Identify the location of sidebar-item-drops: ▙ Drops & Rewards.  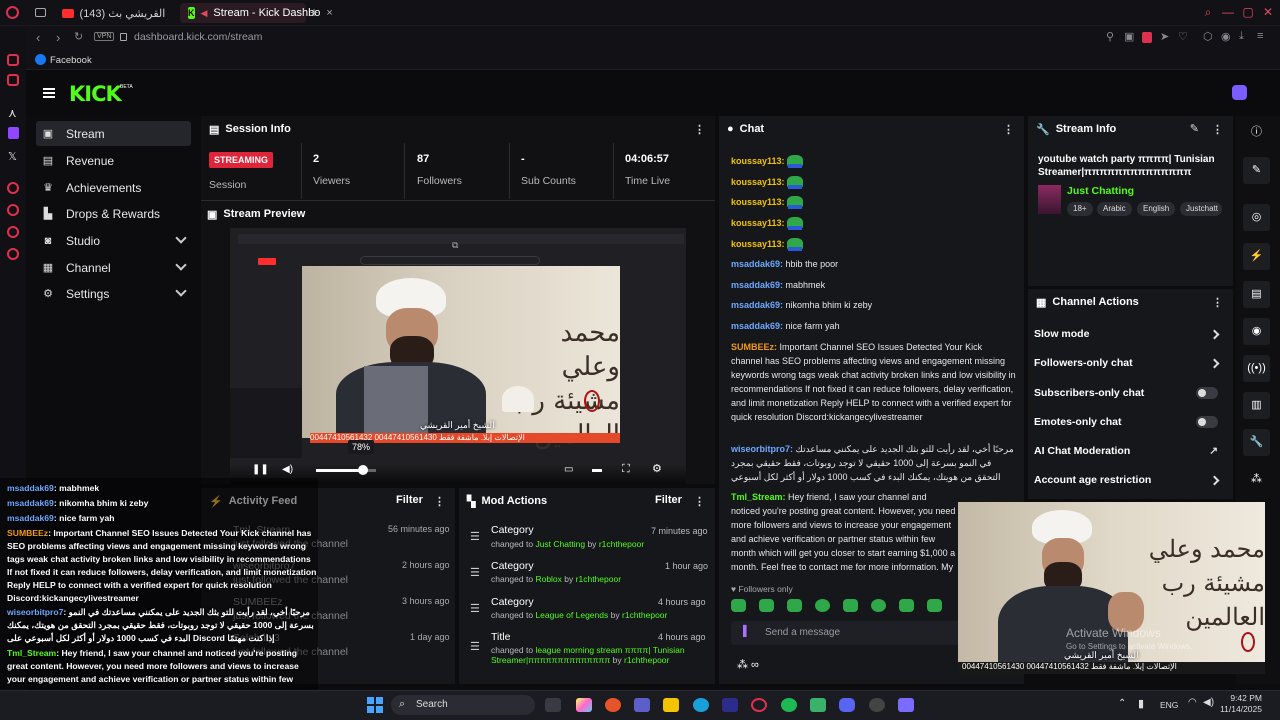
(113, 213).